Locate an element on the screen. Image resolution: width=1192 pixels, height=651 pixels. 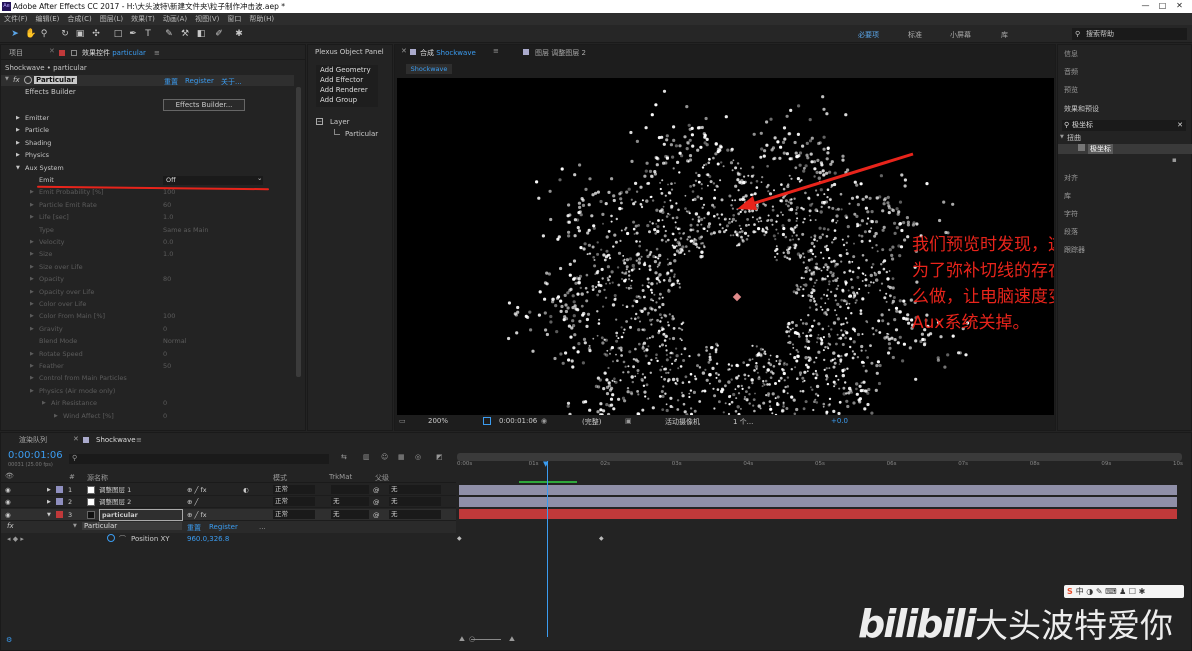
layer-search-input: ⚲ is located at coordinates (199, 459).